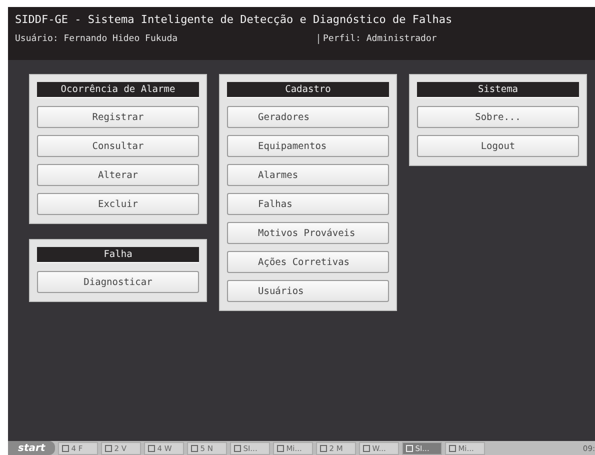  What do you see at coordinates (118, 282) in the screenshot?
I see `menu-button: Diagnosticar` at bounding box center [118, 282].